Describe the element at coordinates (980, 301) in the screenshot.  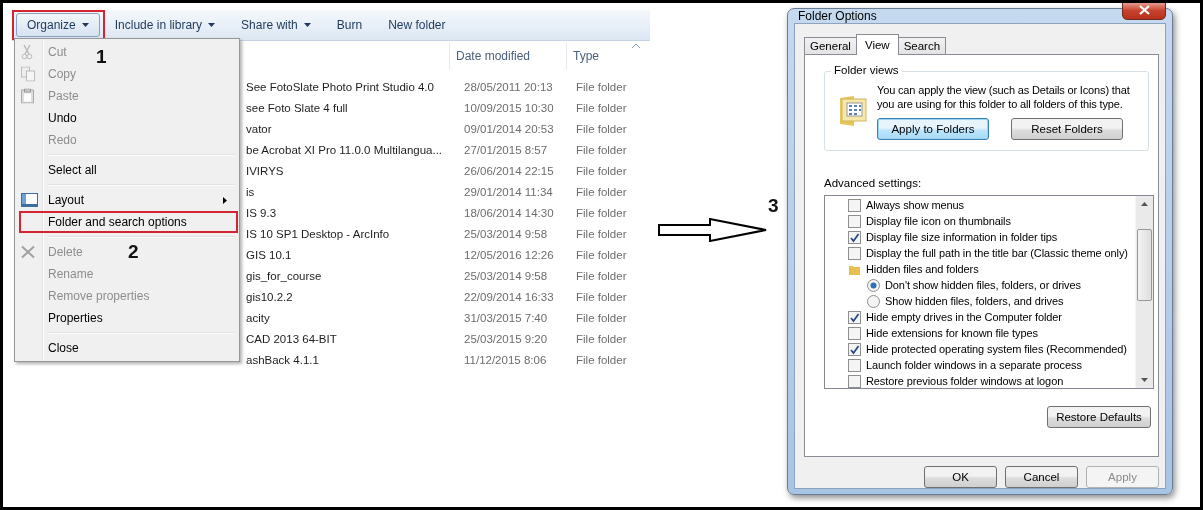
I see `radio-option: Show hidden files, folders, and drives` at that location.